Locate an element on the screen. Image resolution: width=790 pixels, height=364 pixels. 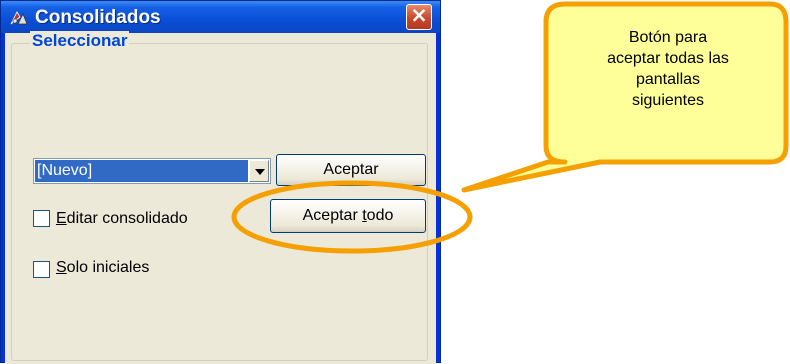
callout-line: Botón para is located at coordinates (668, 37).